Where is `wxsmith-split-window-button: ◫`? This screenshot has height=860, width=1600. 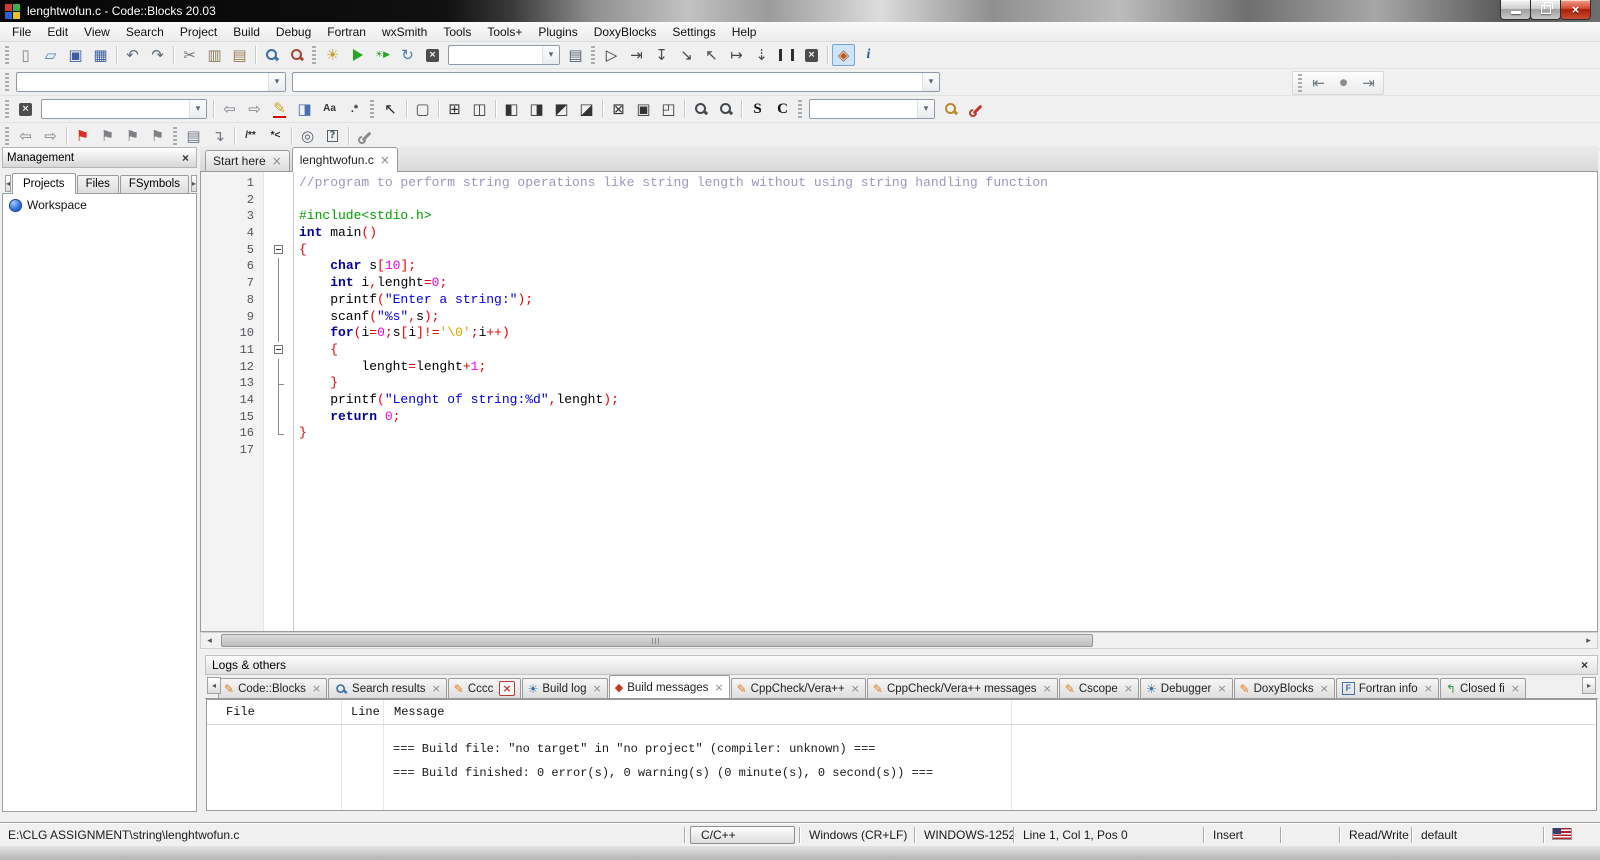
wxsmith-split-window-button: ◫ is located at coordinates (479, 109).